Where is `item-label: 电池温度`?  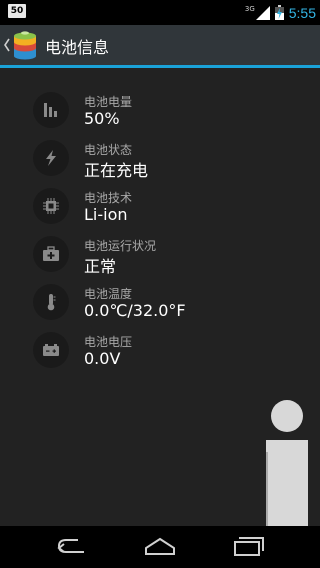 item-label: 电池温度 is located at coordinates (108, 294).